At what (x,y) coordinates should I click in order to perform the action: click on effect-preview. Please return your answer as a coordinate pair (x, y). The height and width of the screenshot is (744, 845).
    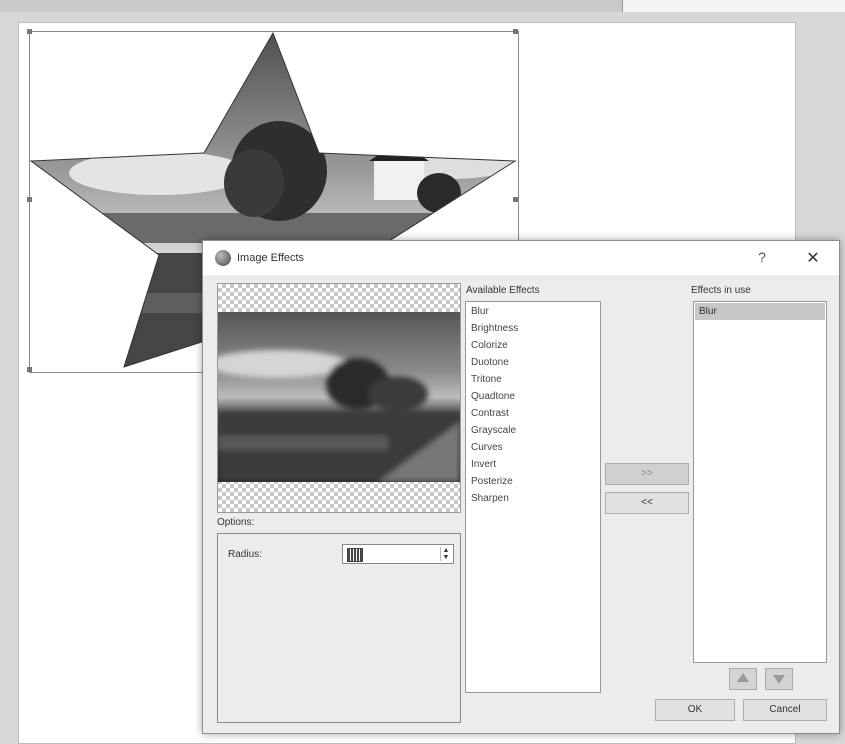
    Looking at the image, I should click on (339, 398).